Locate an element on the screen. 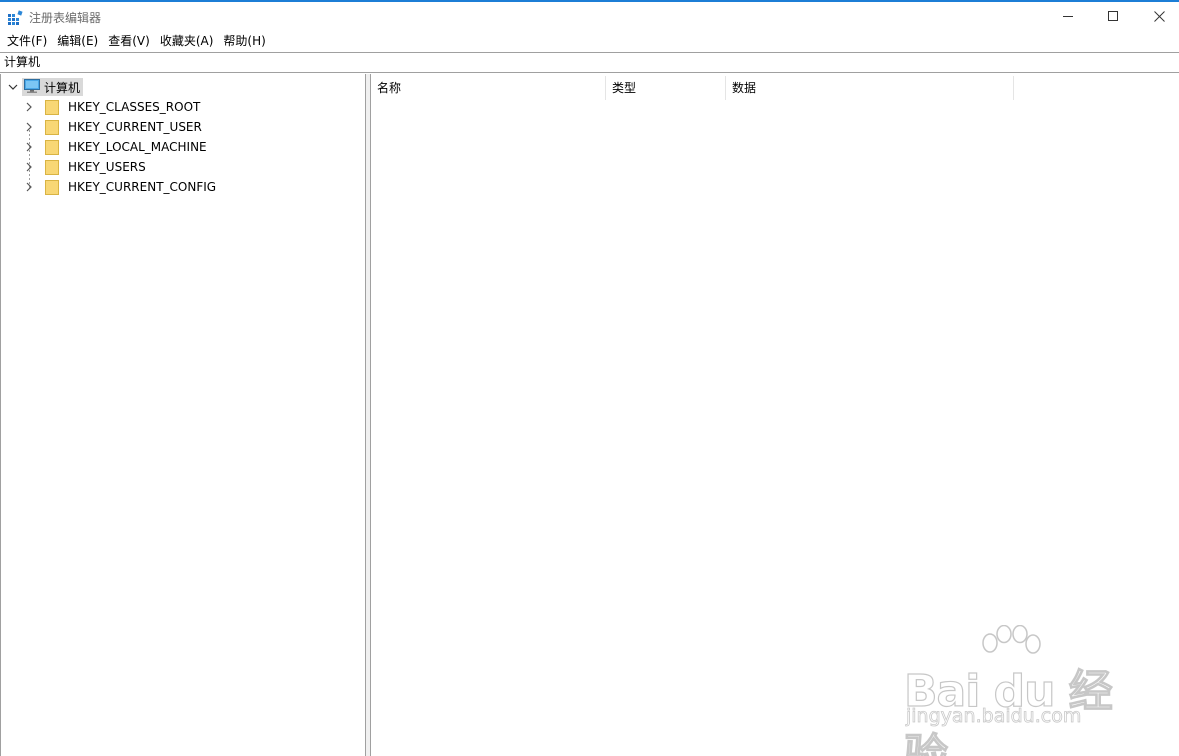 Image resolution: width=1179 pixels, height=756 pixels. tree-item-label: HKEY_CURRENT_CONFIG is located at coordinates (142, 187).